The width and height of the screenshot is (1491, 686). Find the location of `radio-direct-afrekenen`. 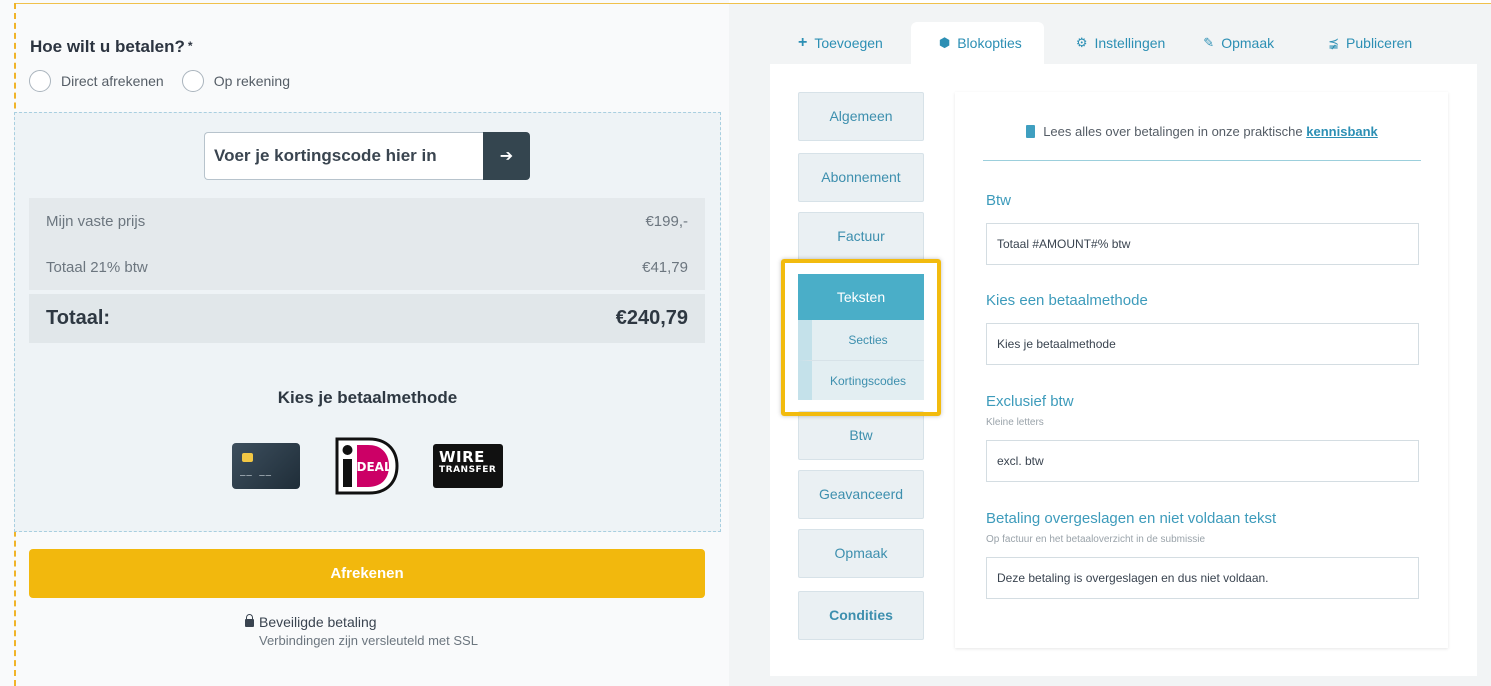

radio-direct-afrekenen is located at coordinates (40, 81).